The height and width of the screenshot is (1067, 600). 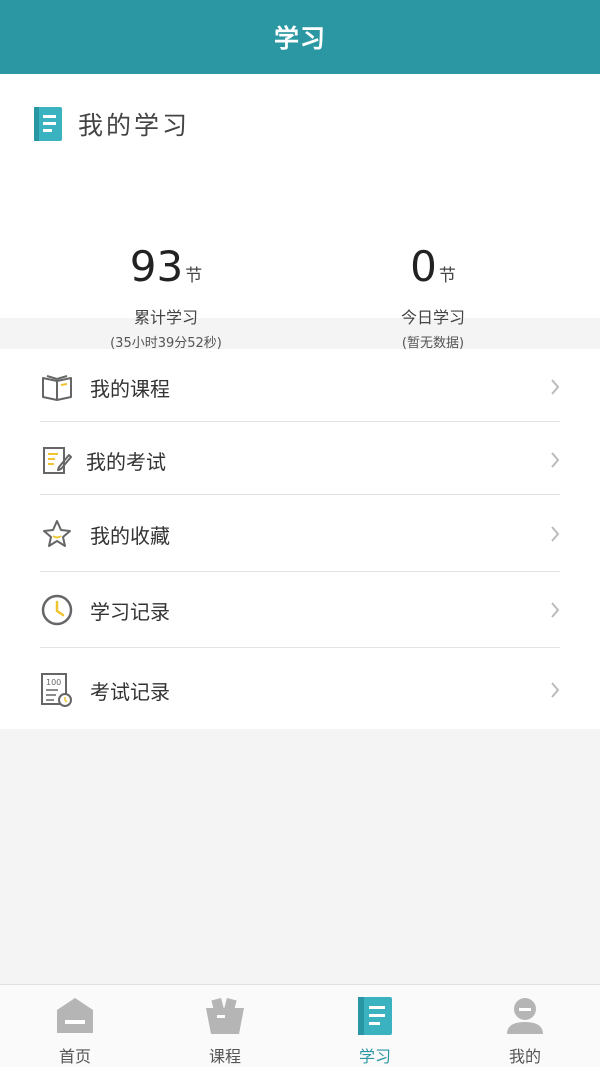 What do you see at coordinates (126, 461) in the screenshot?
I see `menu-label: 我的考试` at bounding box center [126, 461].